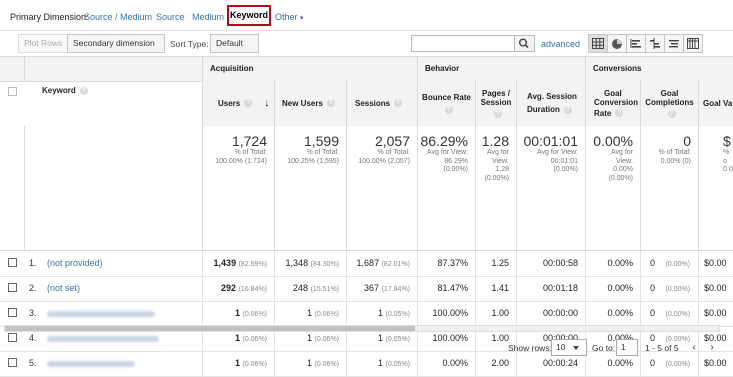 The width and height of the screenshot is (733, 377). What do you see at coordinates (500, 288) in the screenshot?
I see `pages-session-cell-value: 1.41` at bounding box center [500, 288].